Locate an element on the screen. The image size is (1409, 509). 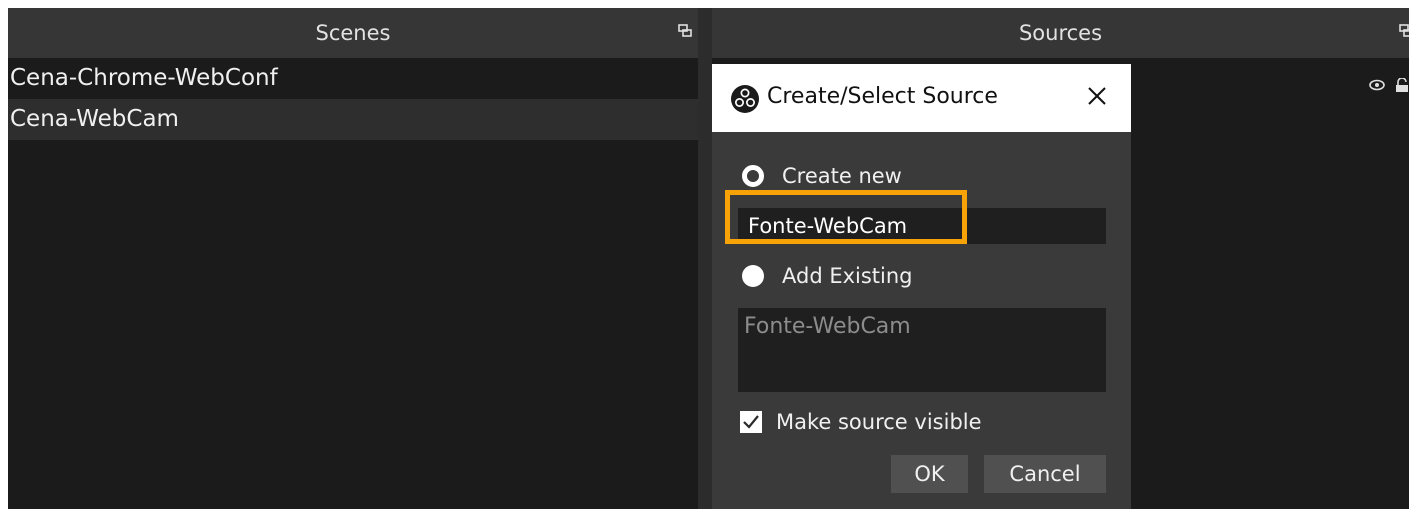
panel-splitter is located at coordinates (705, 258).